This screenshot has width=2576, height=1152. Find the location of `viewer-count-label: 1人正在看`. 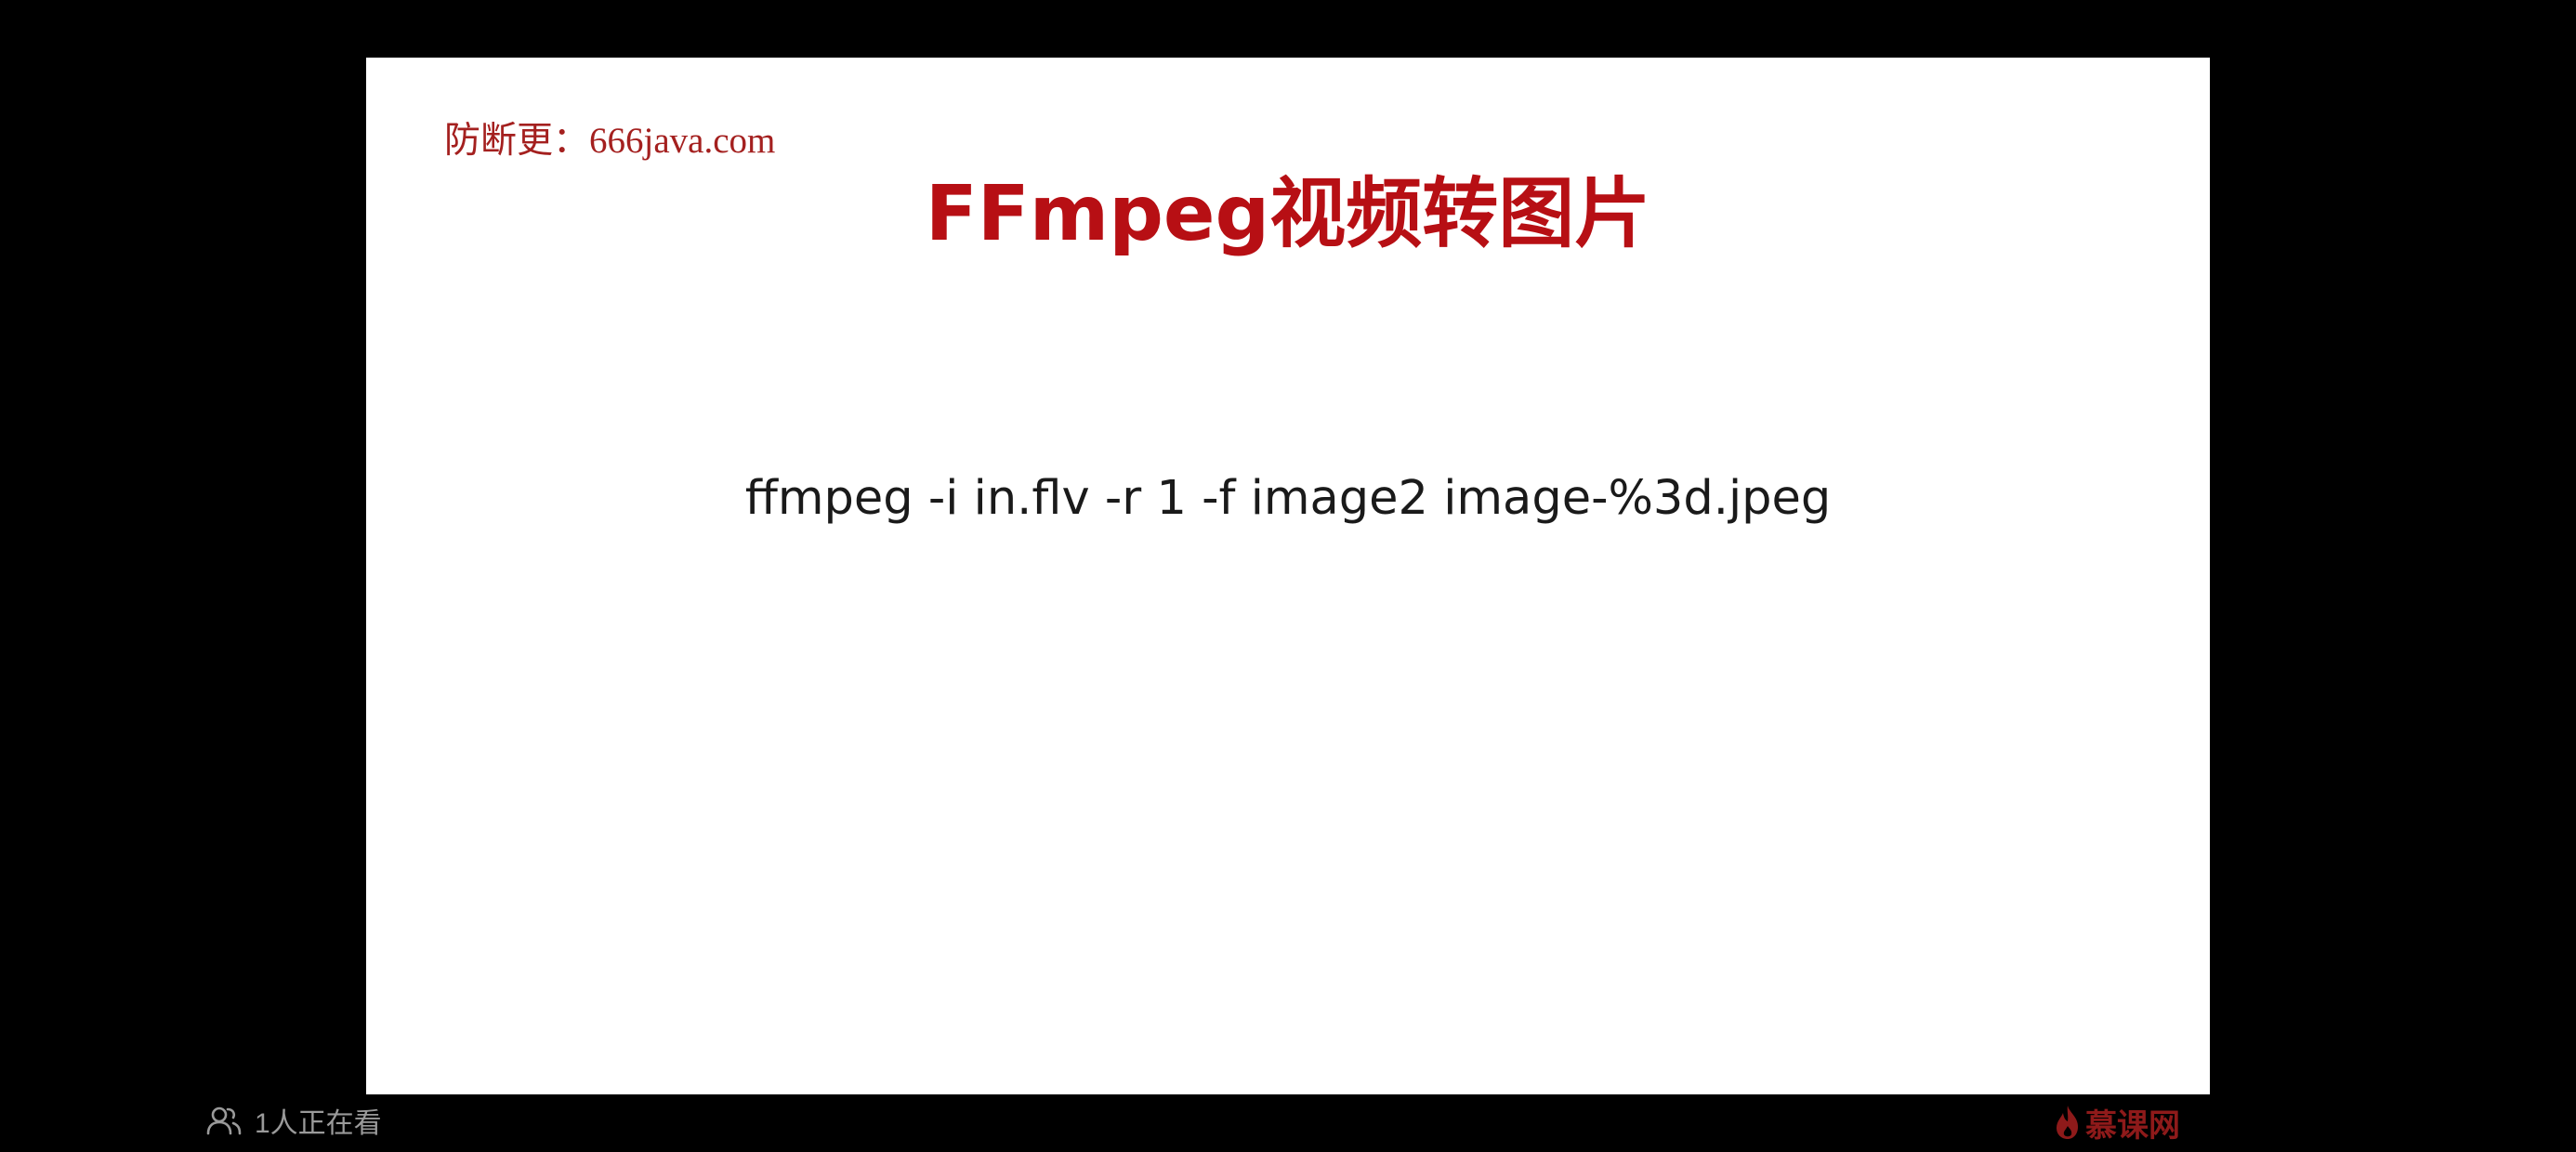

viewer-count-label: 1人正在看 is located at coordinates (318, 1123).